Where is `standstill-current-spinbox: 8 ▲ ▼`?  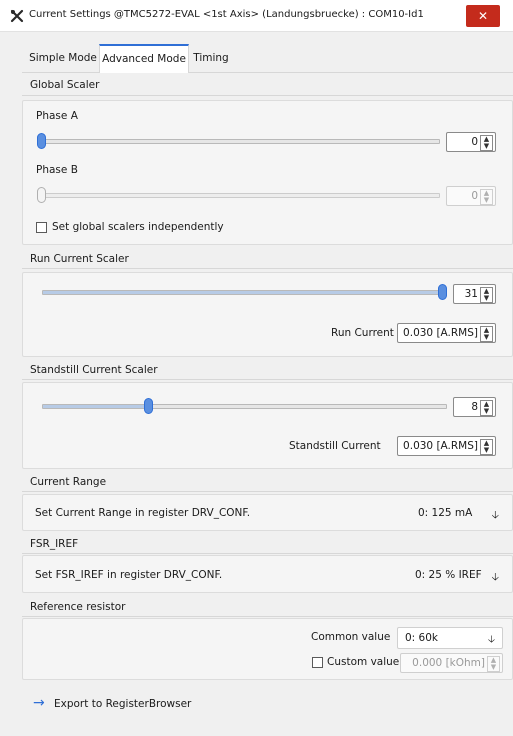
standstill-current-spinbox: 8 ▲ ▼ is located at coordinates (474, 407).